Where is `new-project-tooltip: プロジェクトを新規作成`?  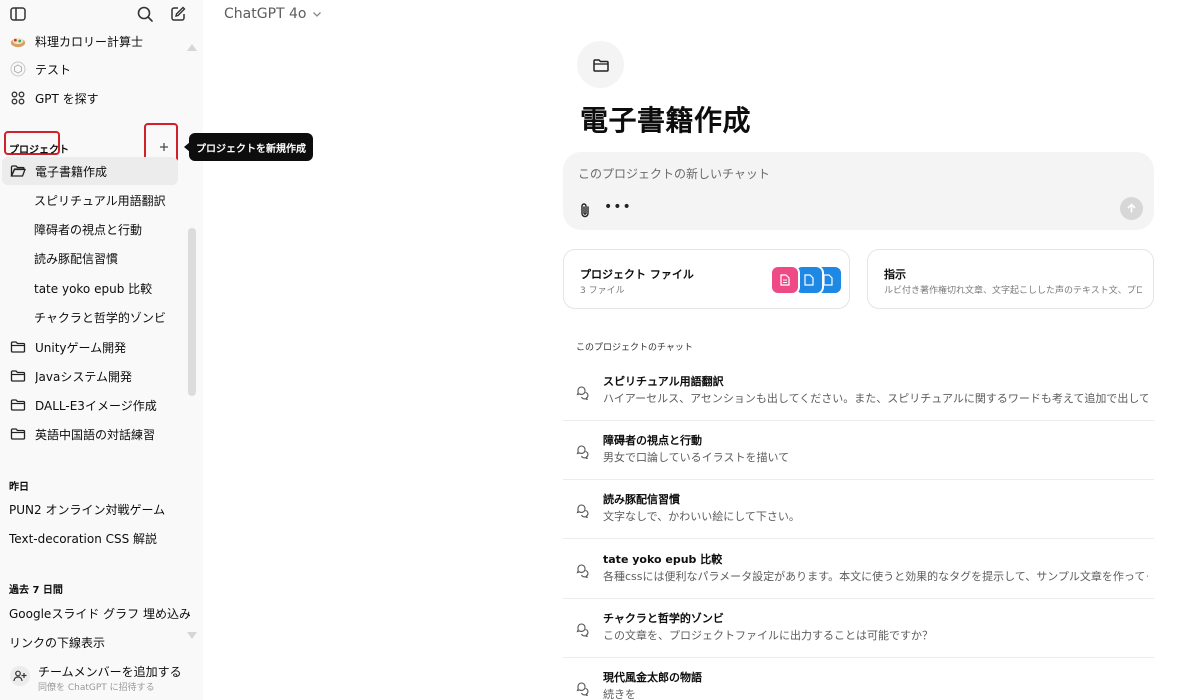
new-project-tooltip: プロジェクトを新規作成 is located at coordinates (248, 147).